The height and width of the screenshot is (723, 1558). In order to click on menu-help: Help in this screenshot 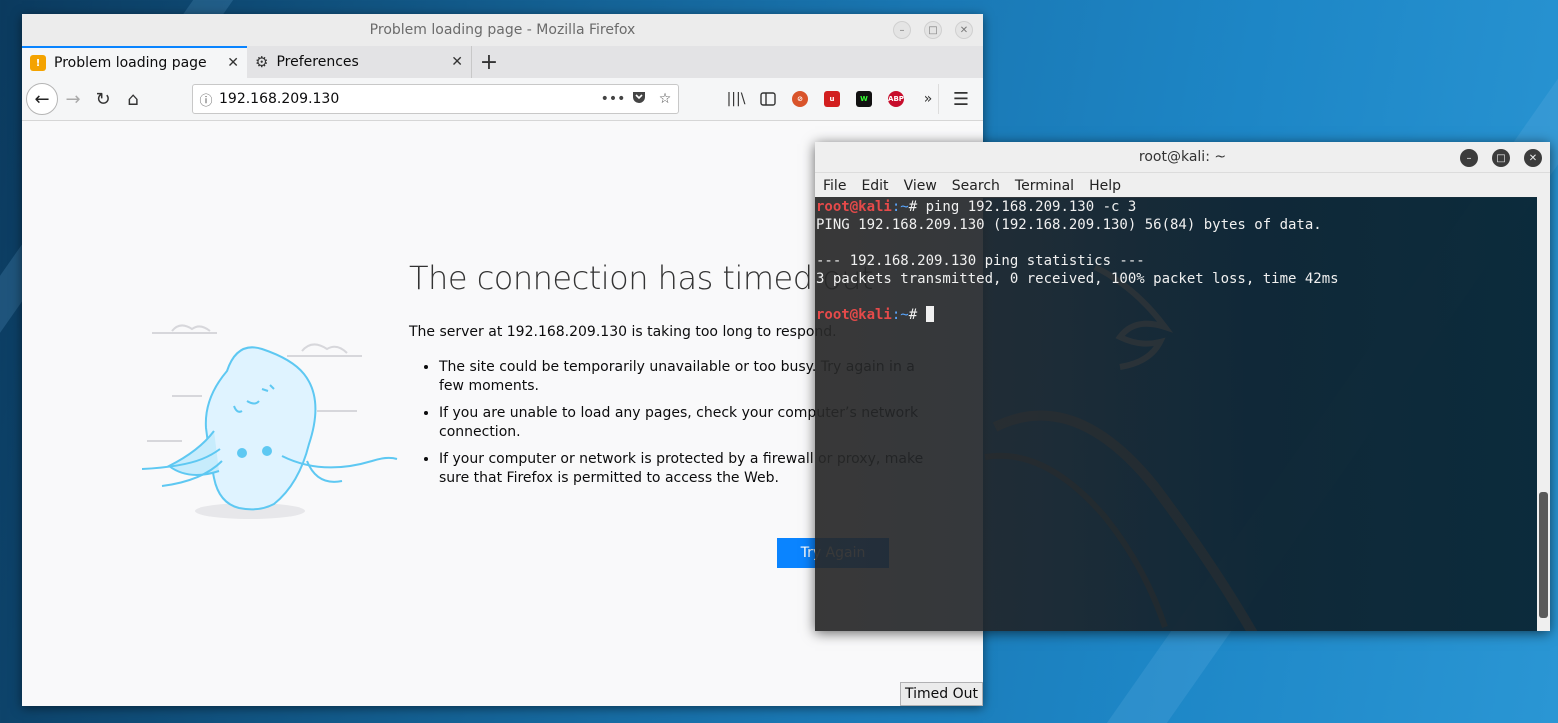, I will do `click(1105, 186)`.